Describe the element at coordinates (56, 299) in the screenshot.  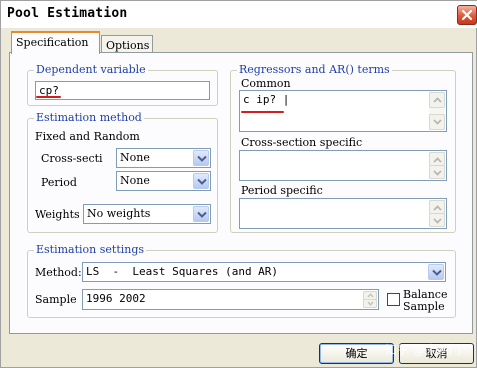
I see `sample-label: Sample` at that location.